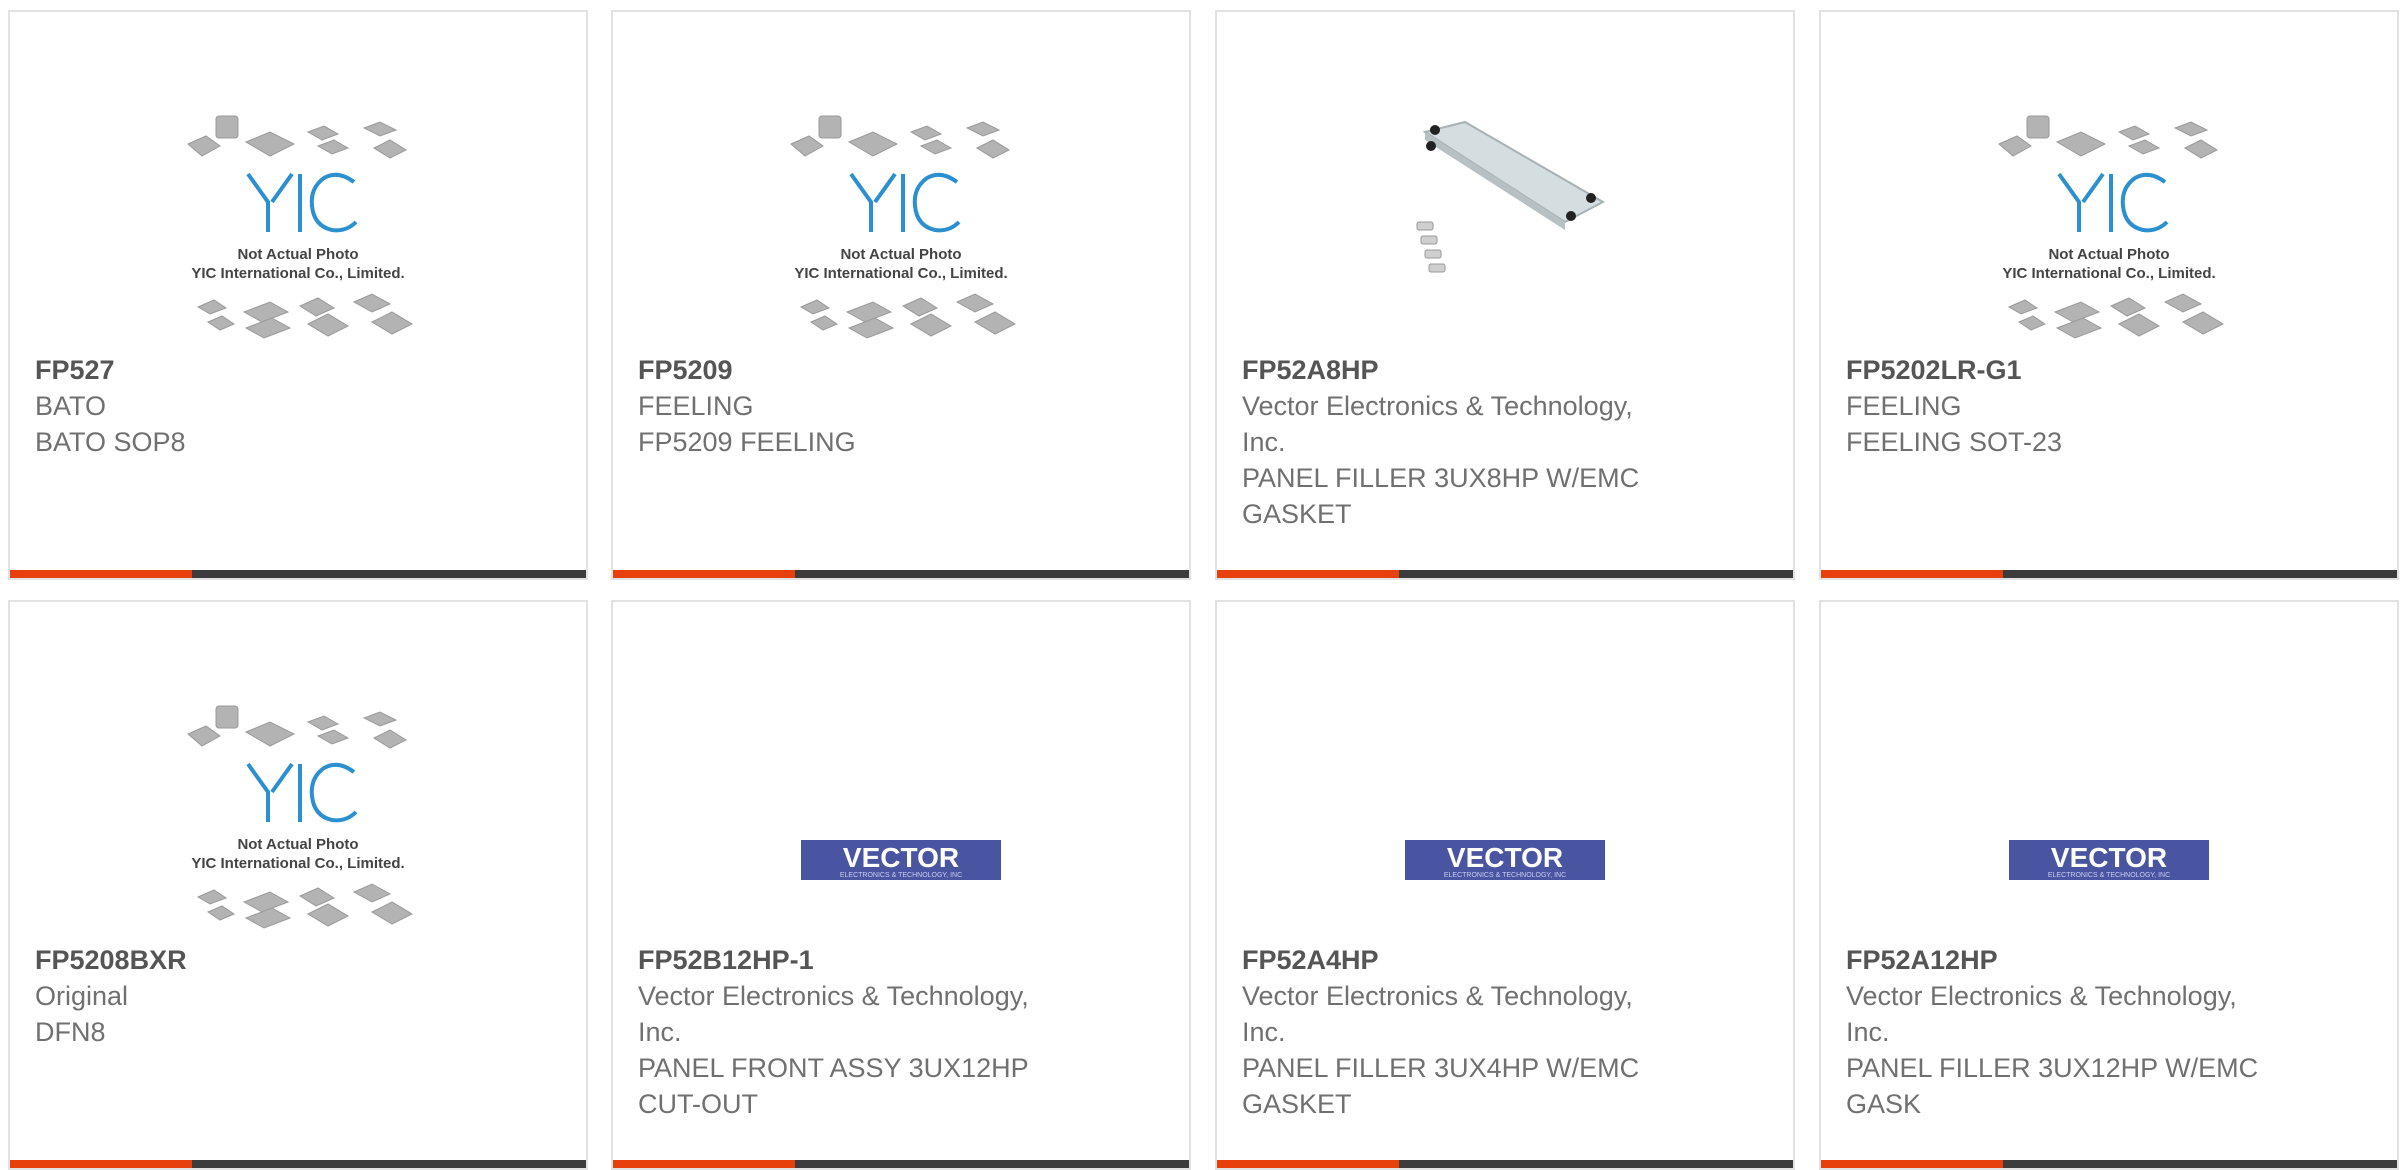  What do you see at coordinates (250, 960) in the screenshot?
I see `part-number: FP5208BXR` at bounding box center [250, 960].